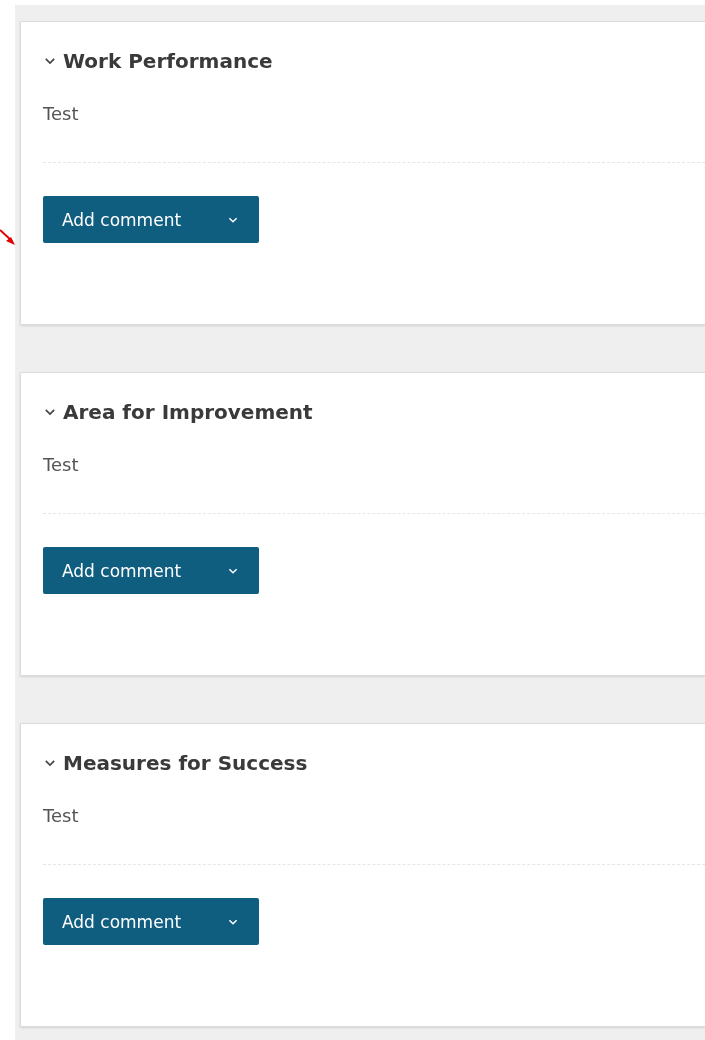 This screenshot has width=705, height=1040. Describe the element at coordinates (178, 412) in the screenshot. I see `section-header: Area for Improvement` at that location.